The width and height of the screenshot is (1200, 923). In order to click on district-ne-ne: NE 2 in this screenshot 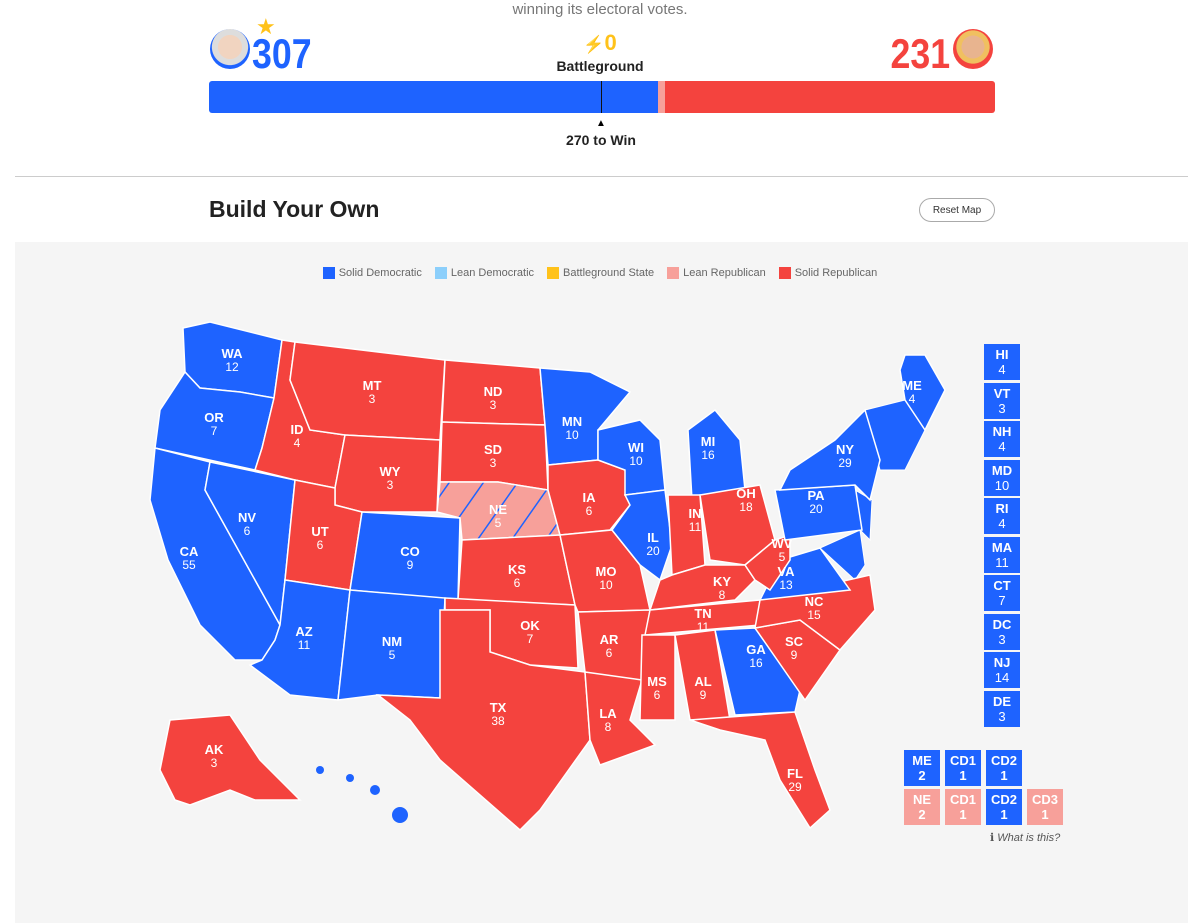, I will do `click(922, 807)`.